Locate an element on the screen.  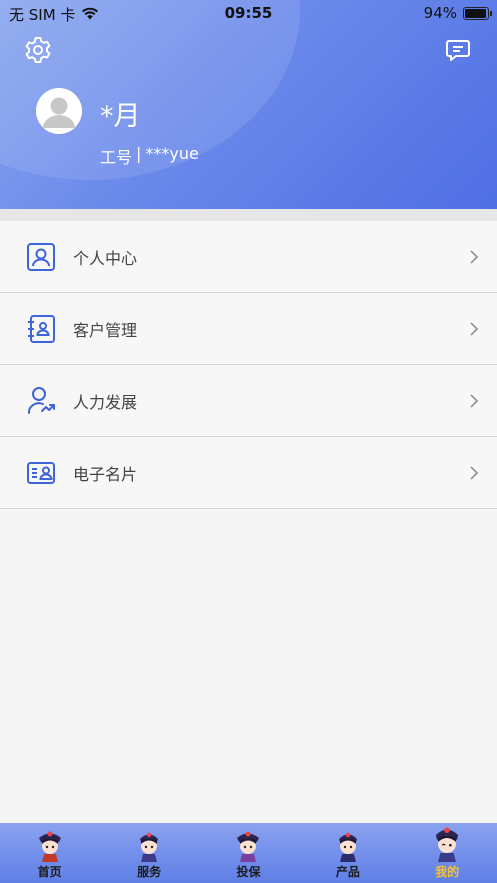
battery-level is located at coordinates (475, 13).